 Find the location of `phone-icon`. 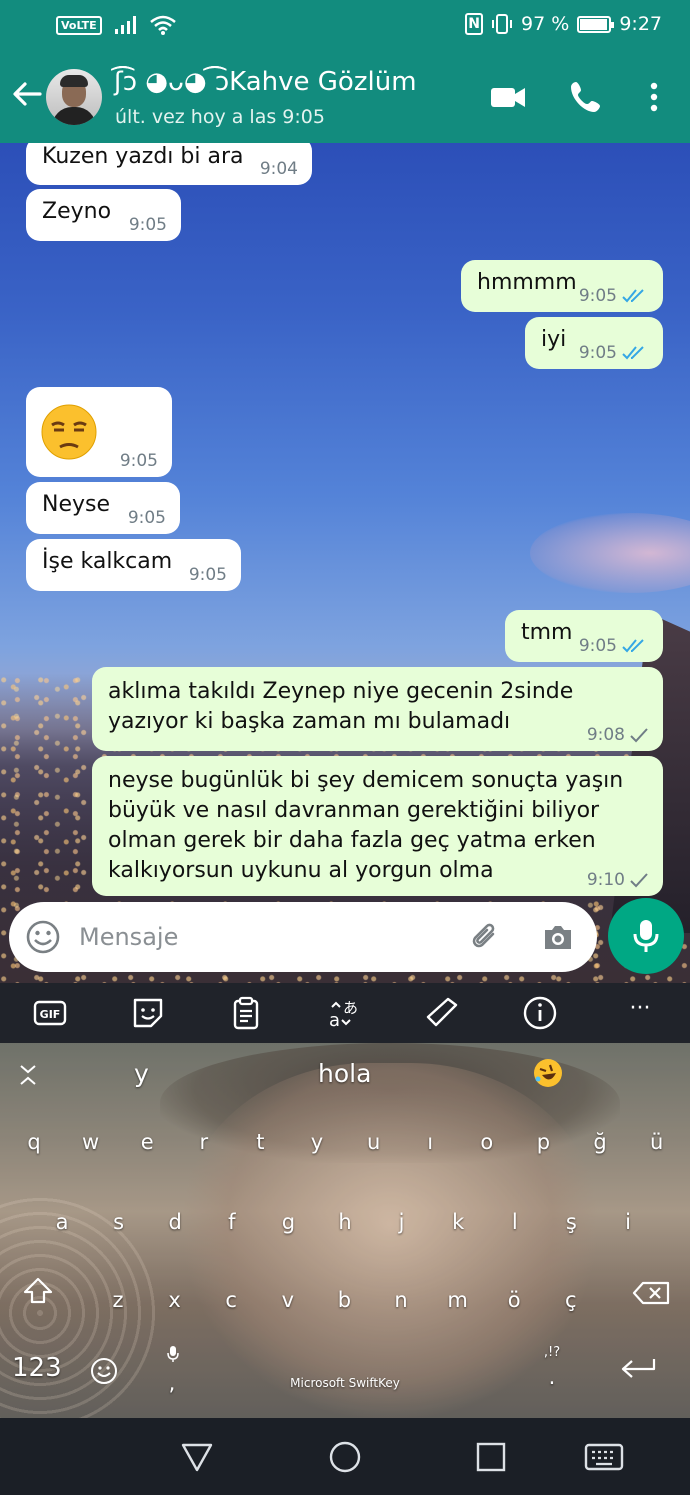

phone-icon is located at coordinates (586, 97).